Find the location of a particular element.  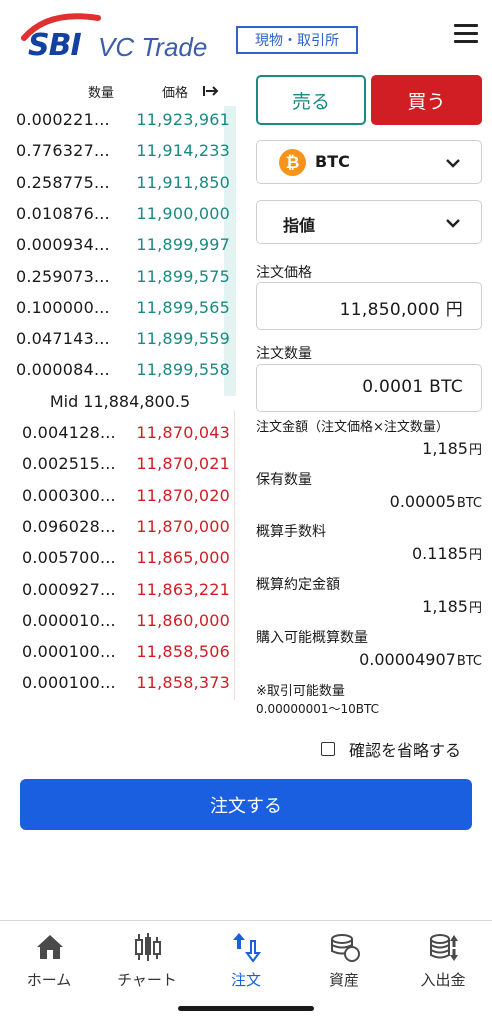

order-qty-label: 注文数量 is located at coordinates (284, 354).